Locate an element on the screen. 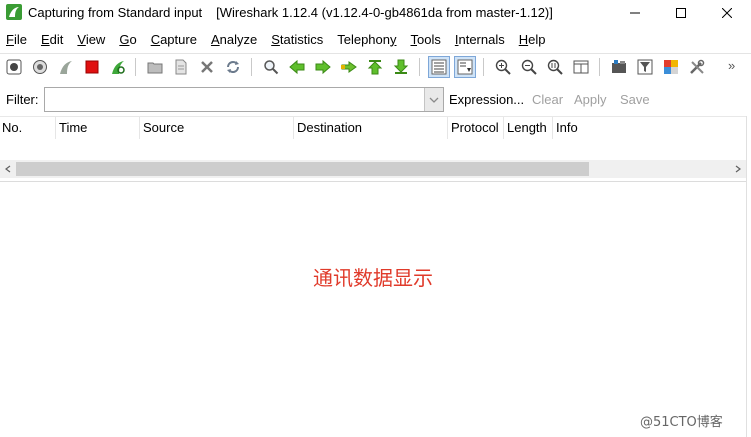 This screenshot has height=437, width=751. packet-list-hscrollbar is located at coordinates (373, 169).